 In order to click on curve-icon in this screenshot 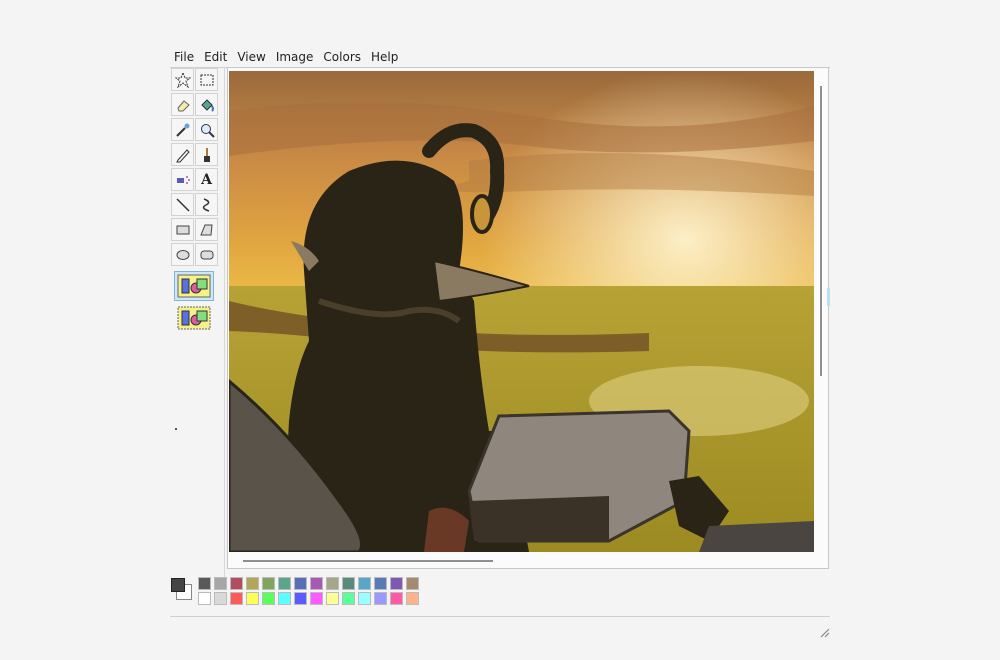, I will do `click(205, 204)`.